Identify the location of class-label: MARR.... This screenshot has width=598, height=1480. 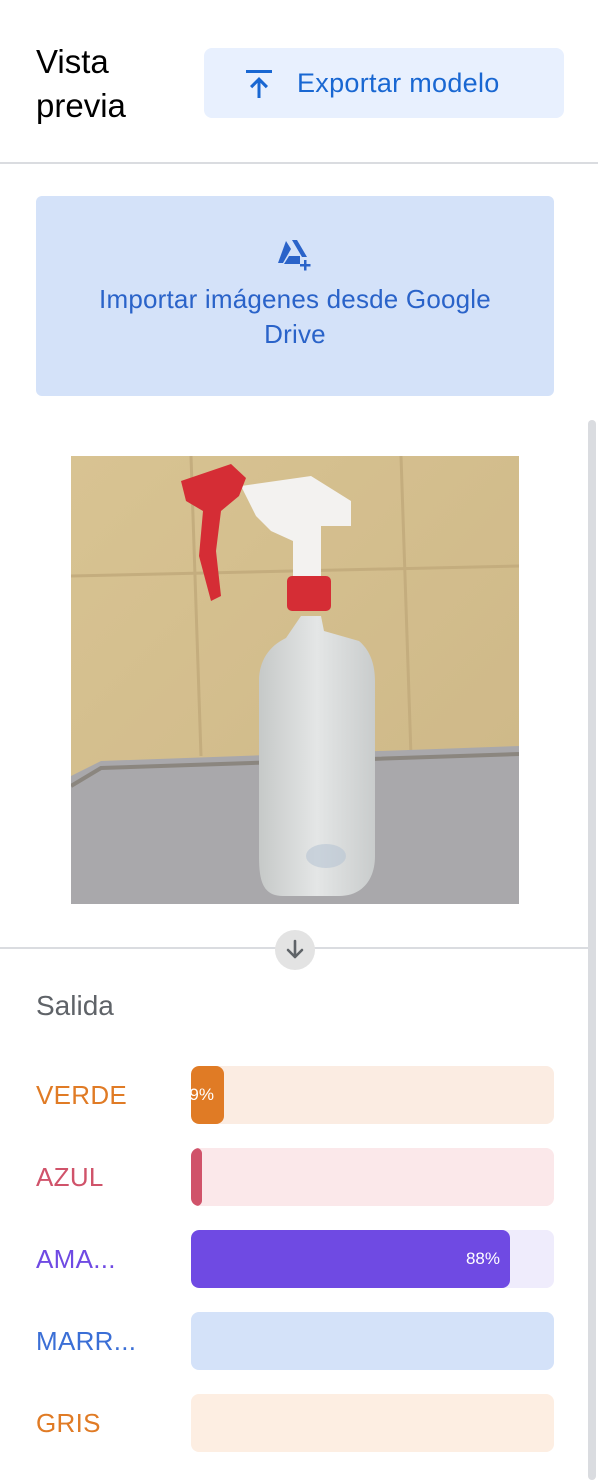
(86, 1341).